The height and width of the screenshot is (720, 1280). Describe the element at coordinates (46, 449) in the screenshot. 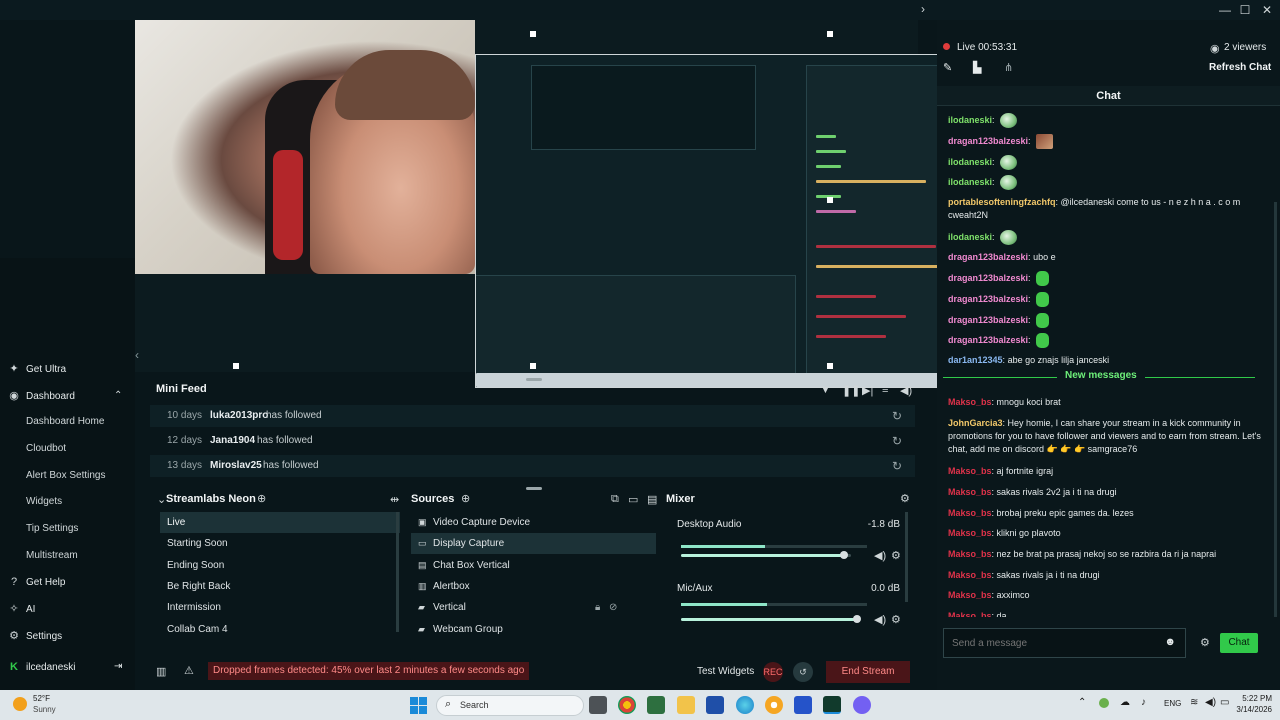

I see `nav-cloudbot: Cloudbot` at that location.